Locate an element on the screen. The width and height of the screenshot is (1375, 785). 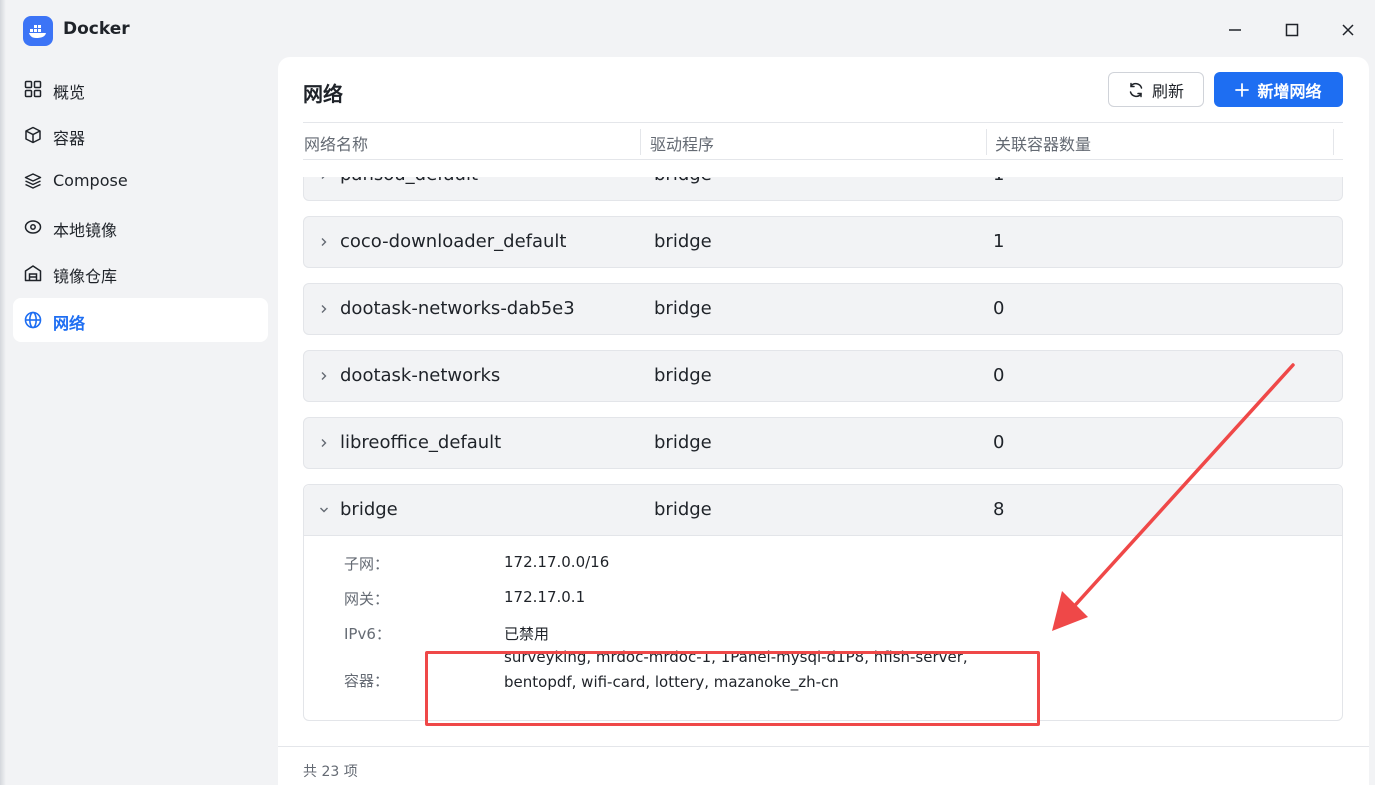
refresh-button: 刷新 is located at coordinates (1156, 89).